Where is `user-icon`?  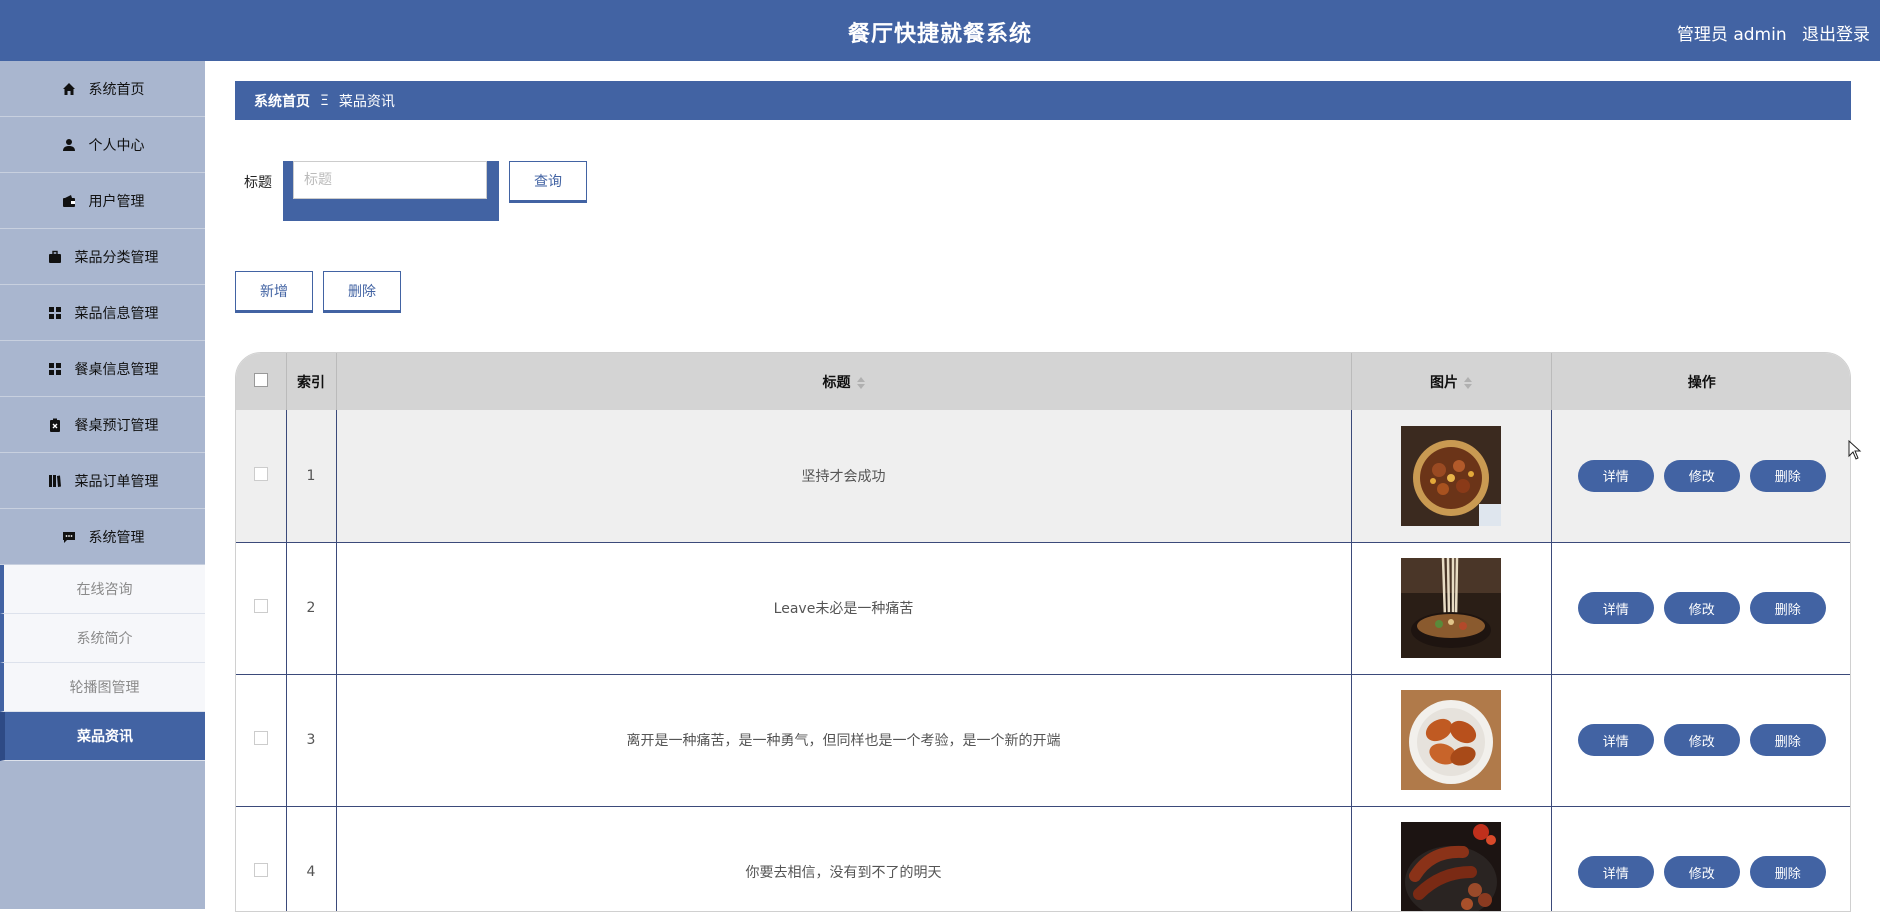 user-icon is located at coordinates (69, 145).